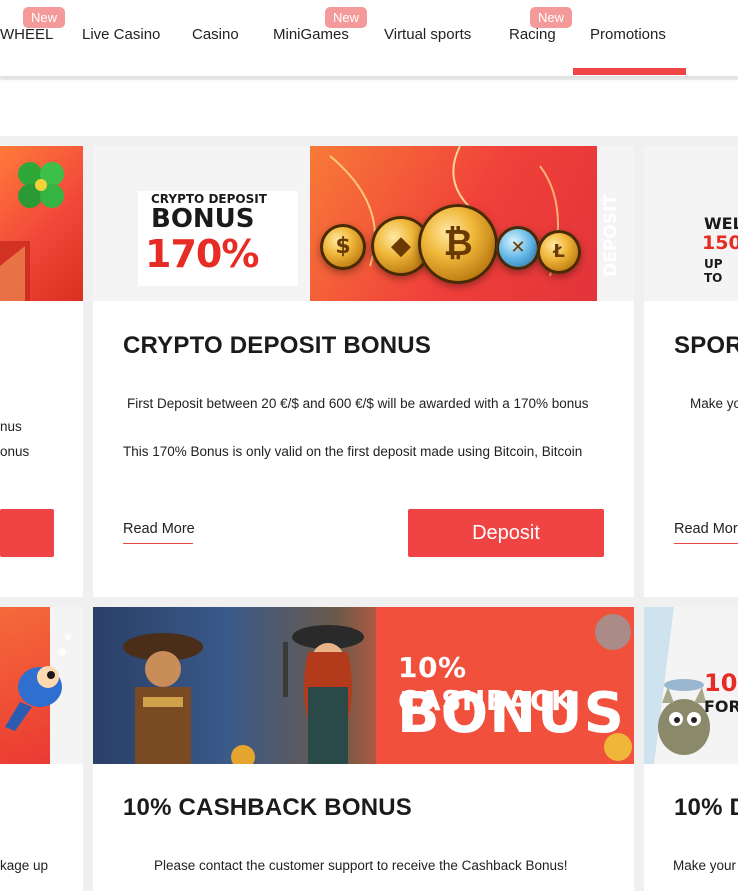  Describe the element at coordinates (629, 71) in the screenshot. I see `active-tab-indicator` at that location.